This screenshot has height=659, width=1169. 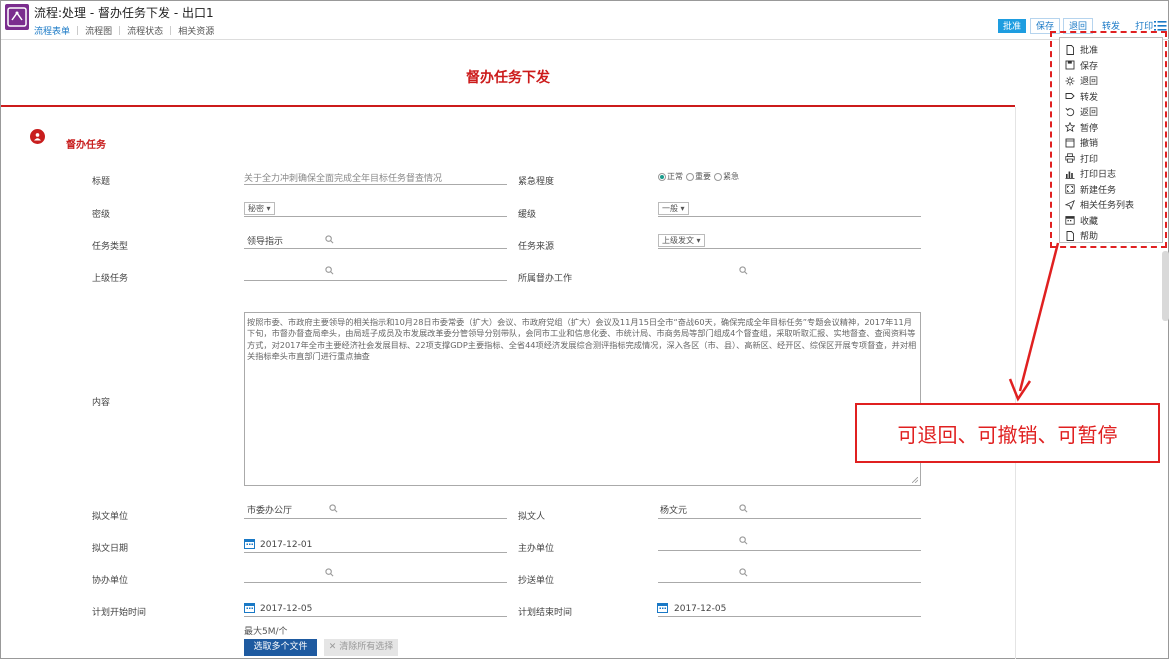 I want to click on parent-task-label: 上级任务, so click(x=110, y=279).